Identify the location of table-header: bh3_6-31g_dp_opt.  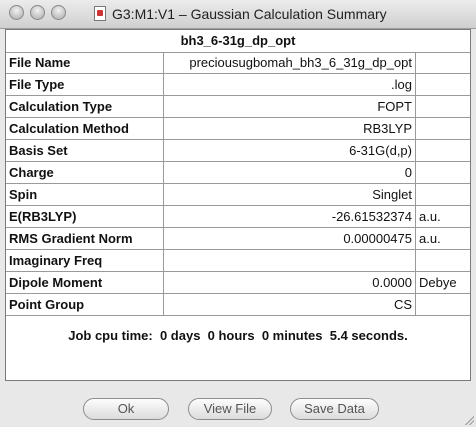
(238, 41).